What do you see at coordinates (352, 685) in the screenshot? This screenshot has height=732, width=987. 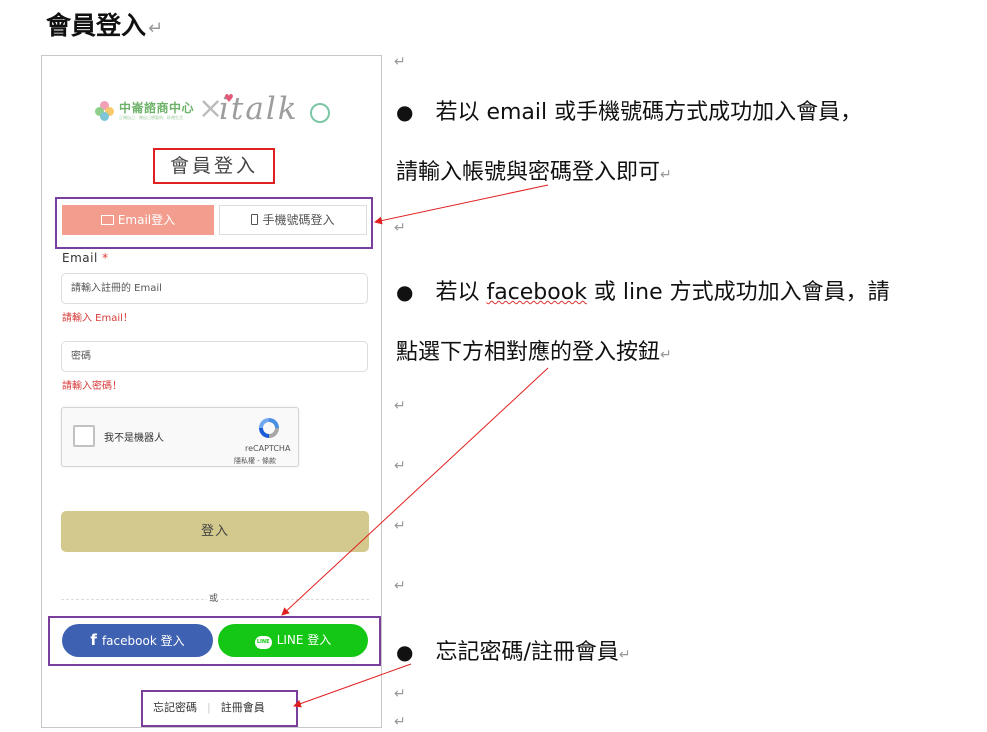 I see `arrow-to-links` at bounding box center [352, 685].